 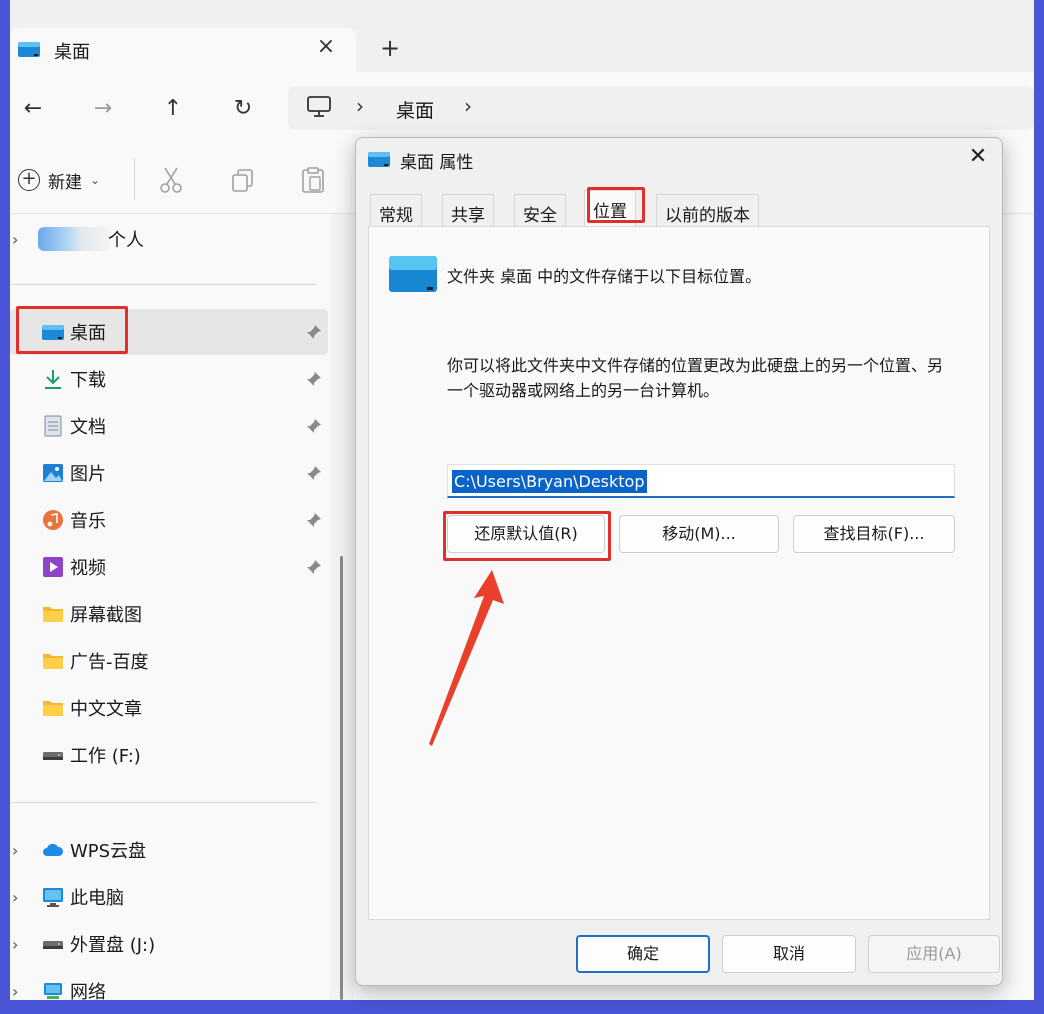 I want to click on sidebar-item-label: 文档, so click(x=88, y=427).